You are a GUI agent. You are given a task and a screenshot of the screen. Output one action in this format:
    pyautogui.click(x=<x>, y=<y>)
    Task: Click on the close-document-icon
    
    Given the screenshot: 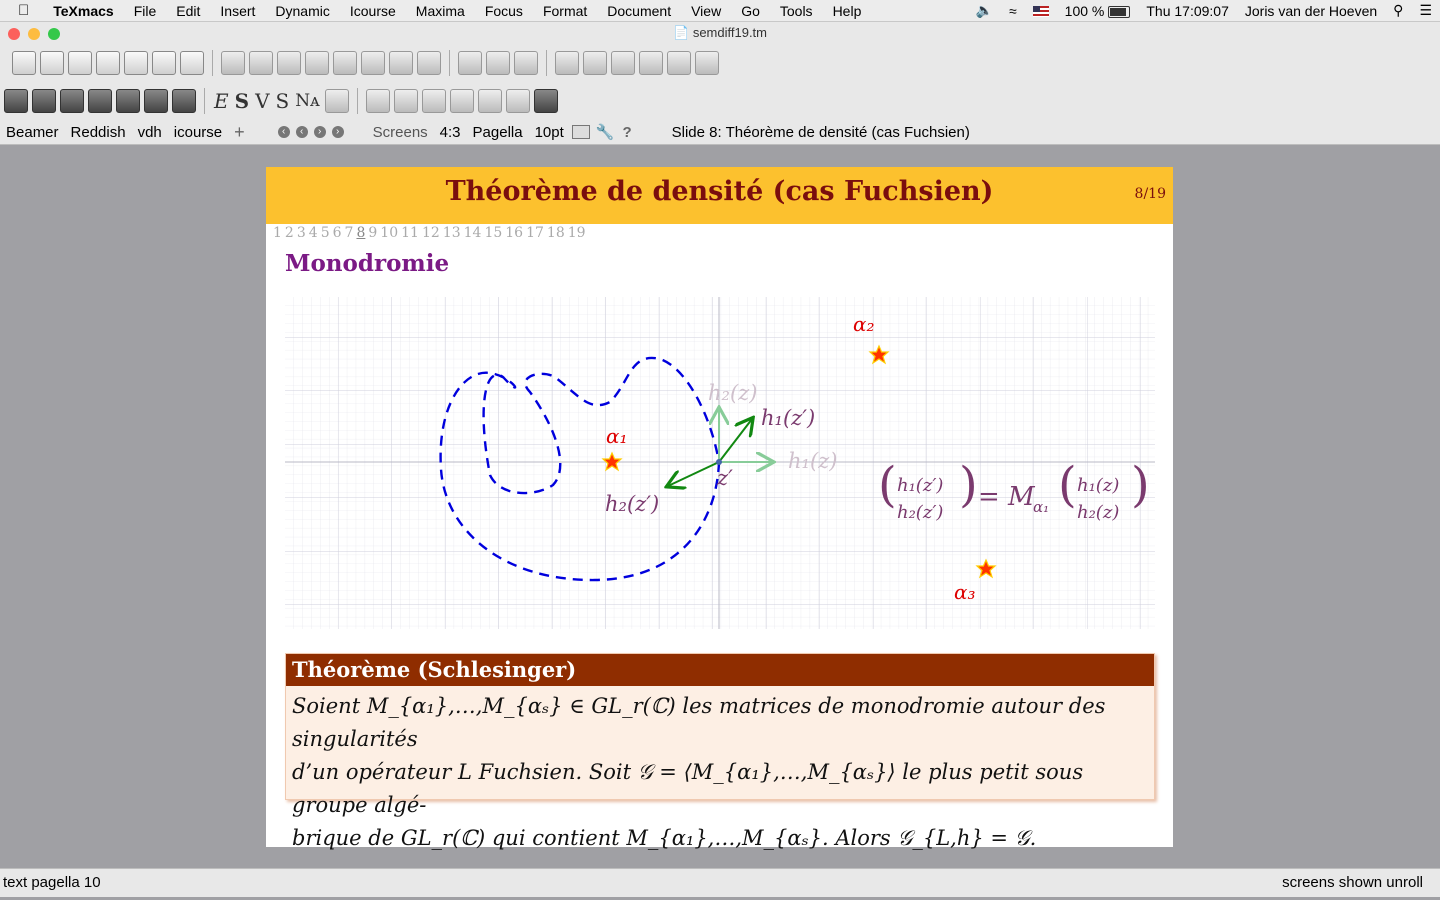 What is the action you would take?
    pyautogui.click(x=192, y=63)
    